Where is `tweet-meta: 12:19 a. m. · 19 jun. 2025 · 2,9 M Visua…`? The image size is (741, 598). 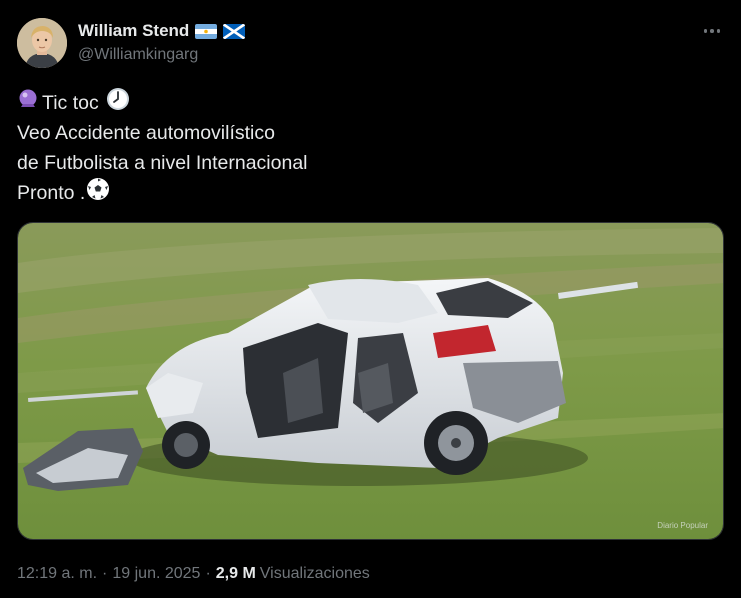 tweet-meta: 12:19 a. m. · 19 jun. 2025 · 2,9 M Visua… is located at coordinates (193, 574).